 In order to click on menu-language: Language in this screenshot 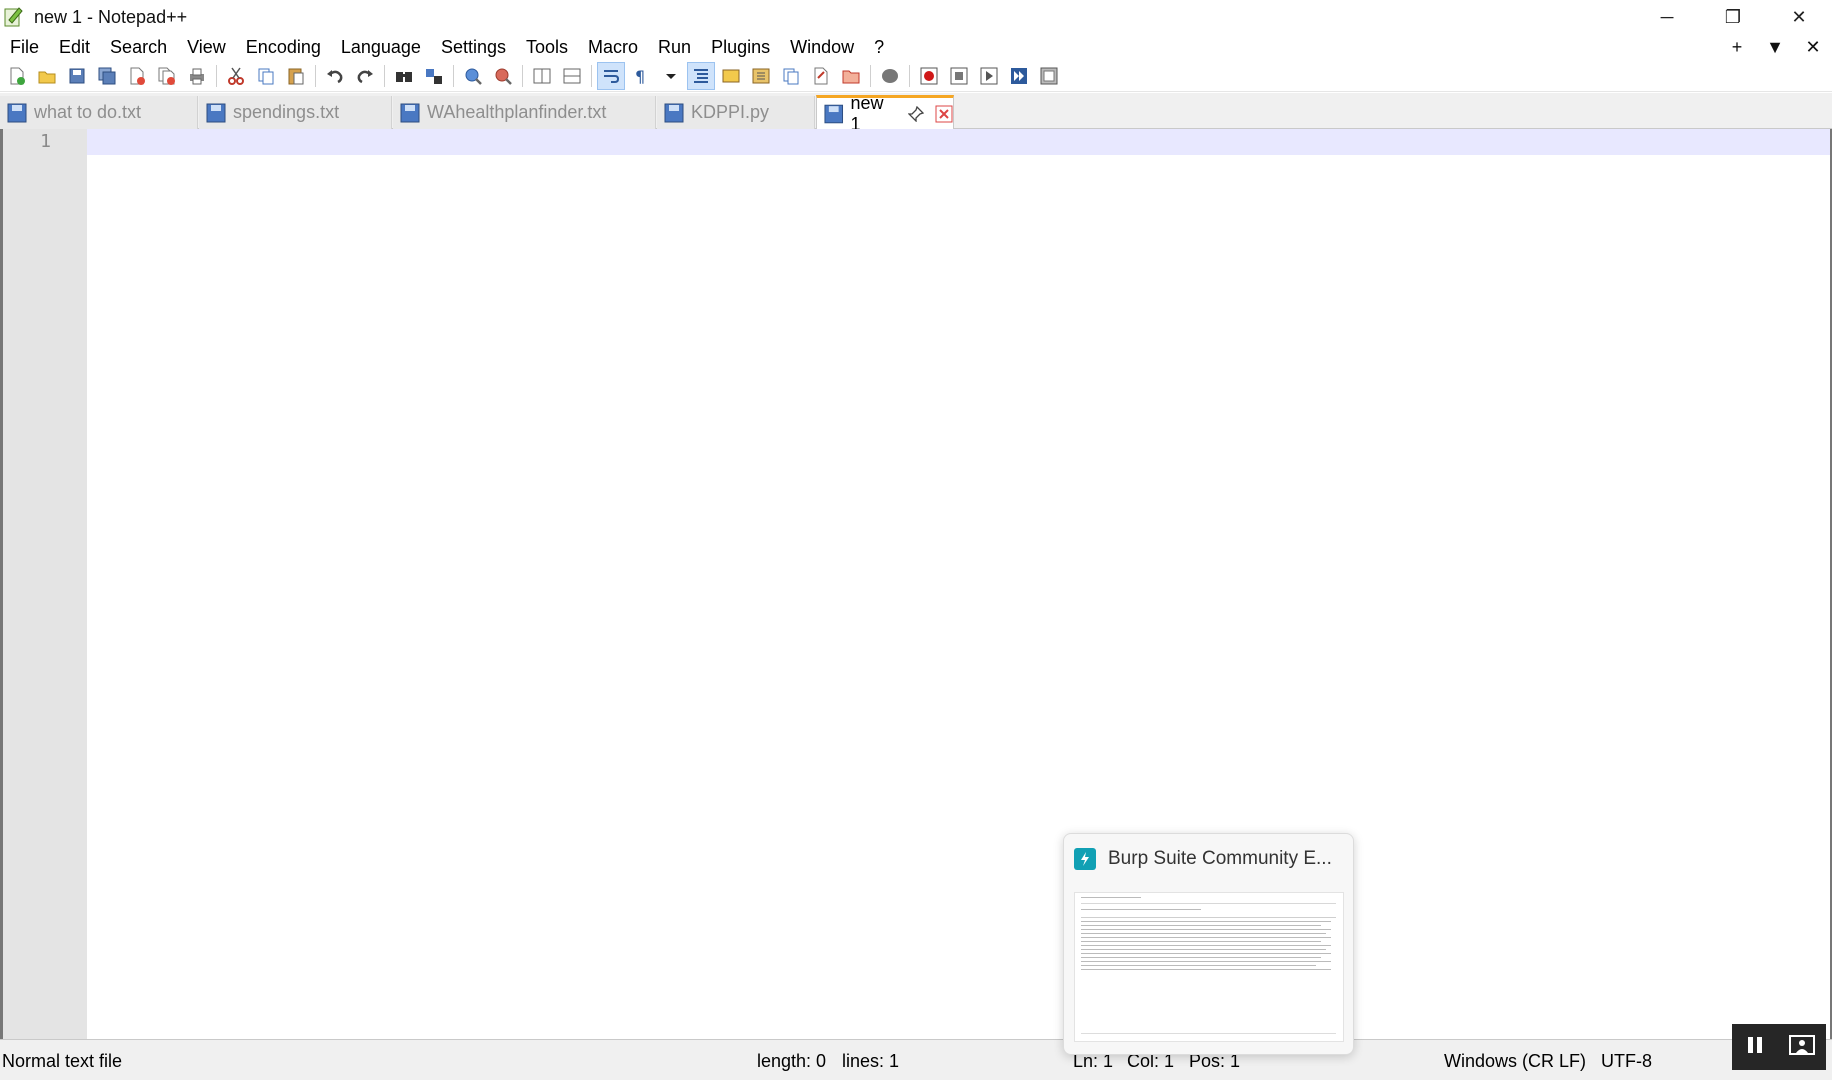, I will do `click(381, 47)`.